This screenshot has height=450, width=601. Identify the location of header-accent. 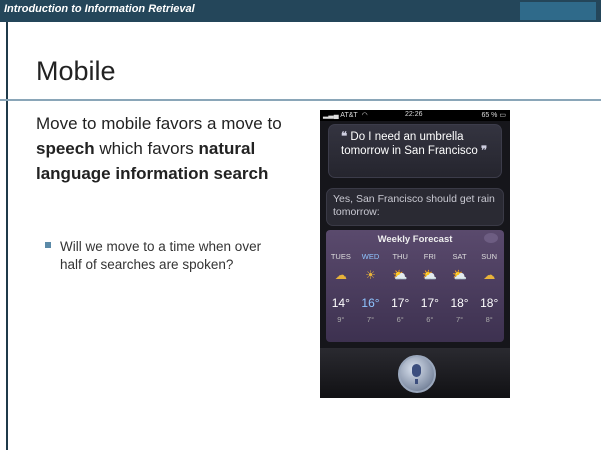
(558, 11).